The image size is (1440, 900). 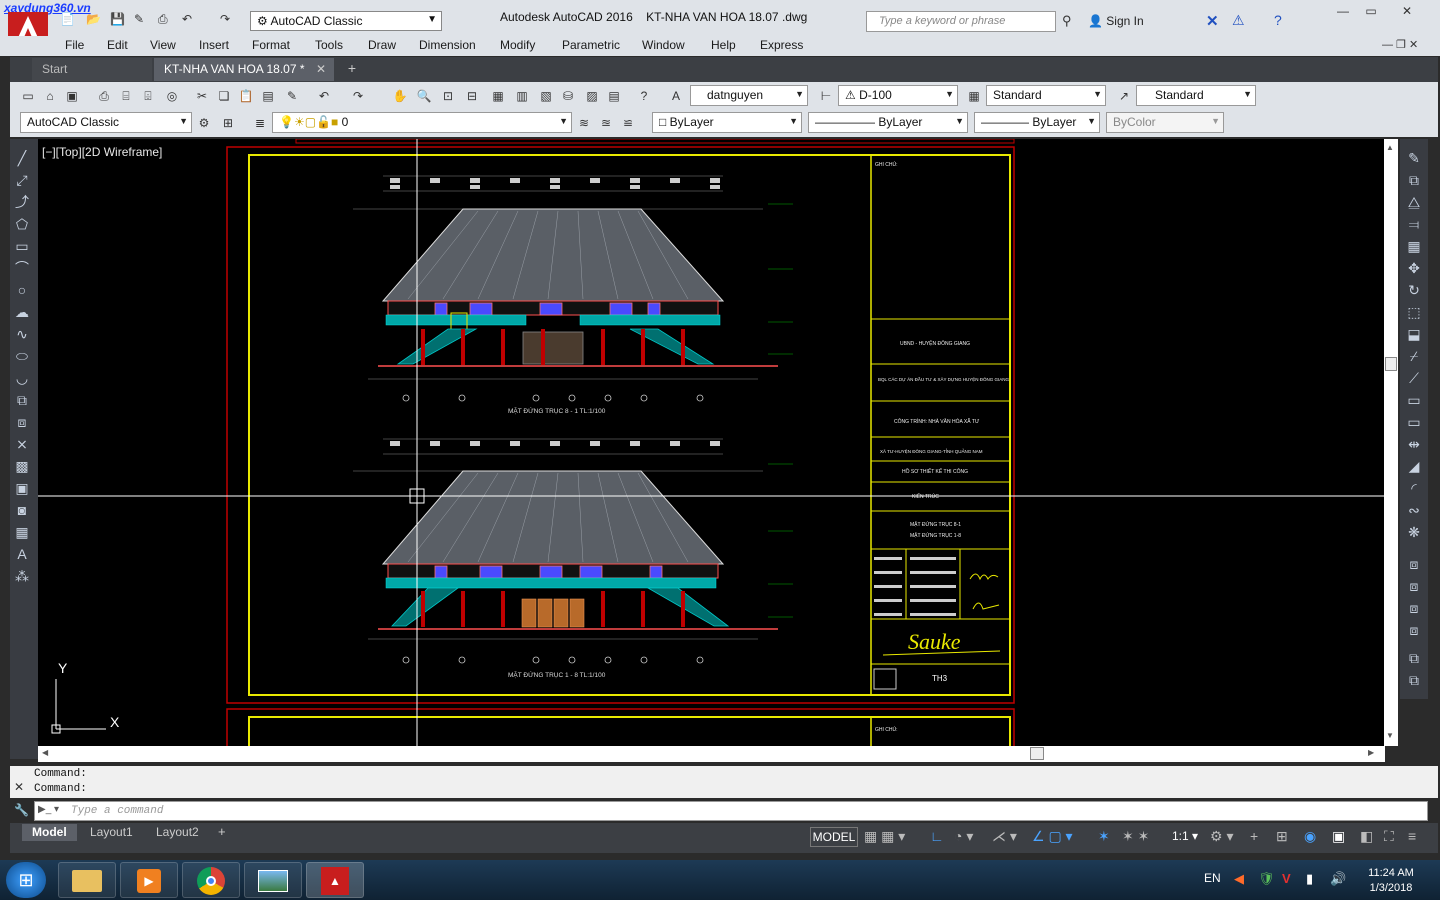 I want to click on draworder-above-icon: ⧈, so click(x=1414, y=608).